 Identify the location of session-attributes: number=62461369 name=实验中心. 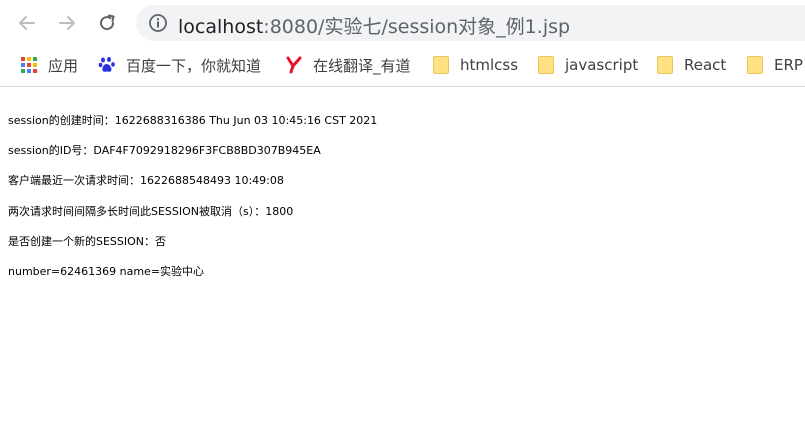
(106, 271).